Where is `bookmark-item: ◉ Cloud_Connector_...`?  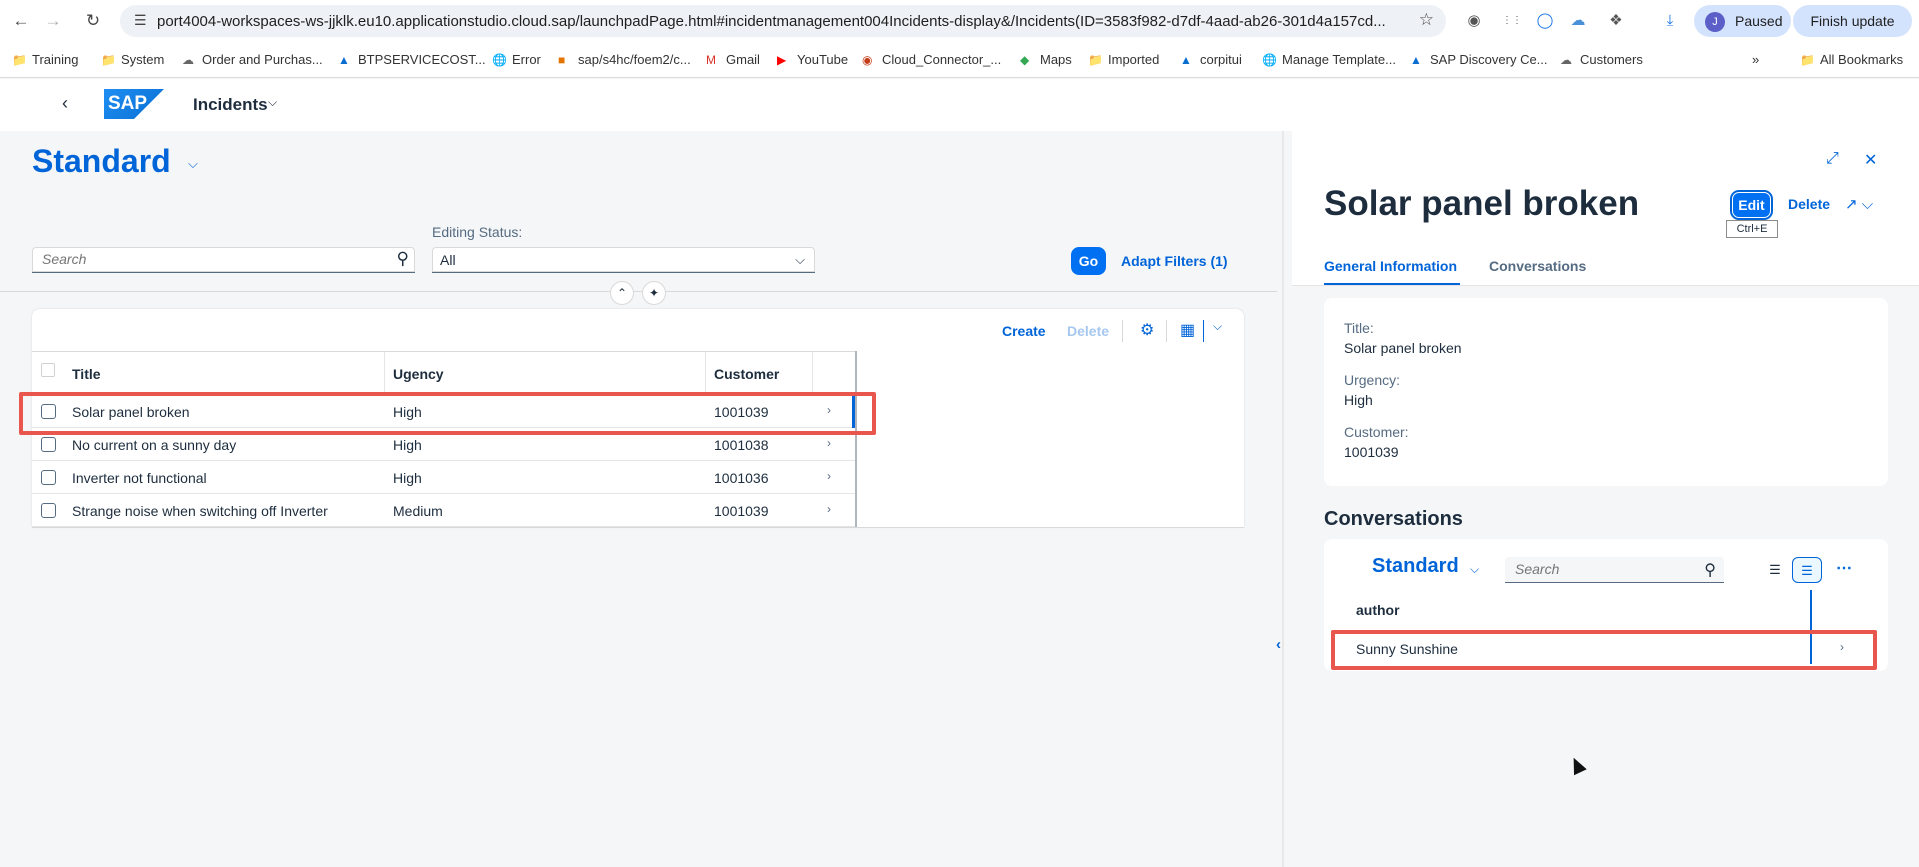 bookmark-item: ◉ Cloud_Connector_... is located at coordinates (931, 59).